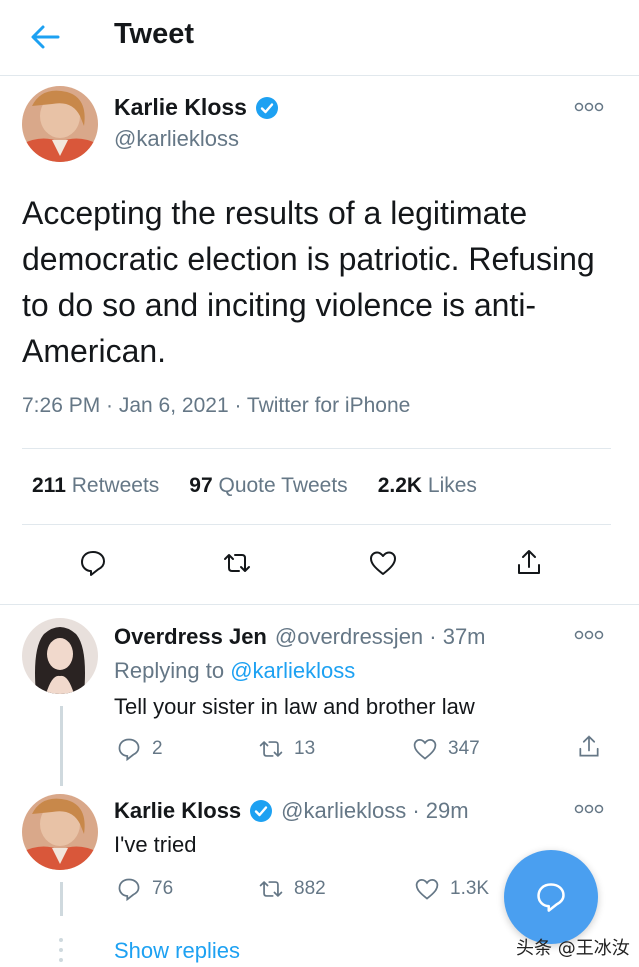  What do you see at coordinates (154, 34) in the screenshot?
I see `page-title: Tweet` at bounding box center [154, 34].